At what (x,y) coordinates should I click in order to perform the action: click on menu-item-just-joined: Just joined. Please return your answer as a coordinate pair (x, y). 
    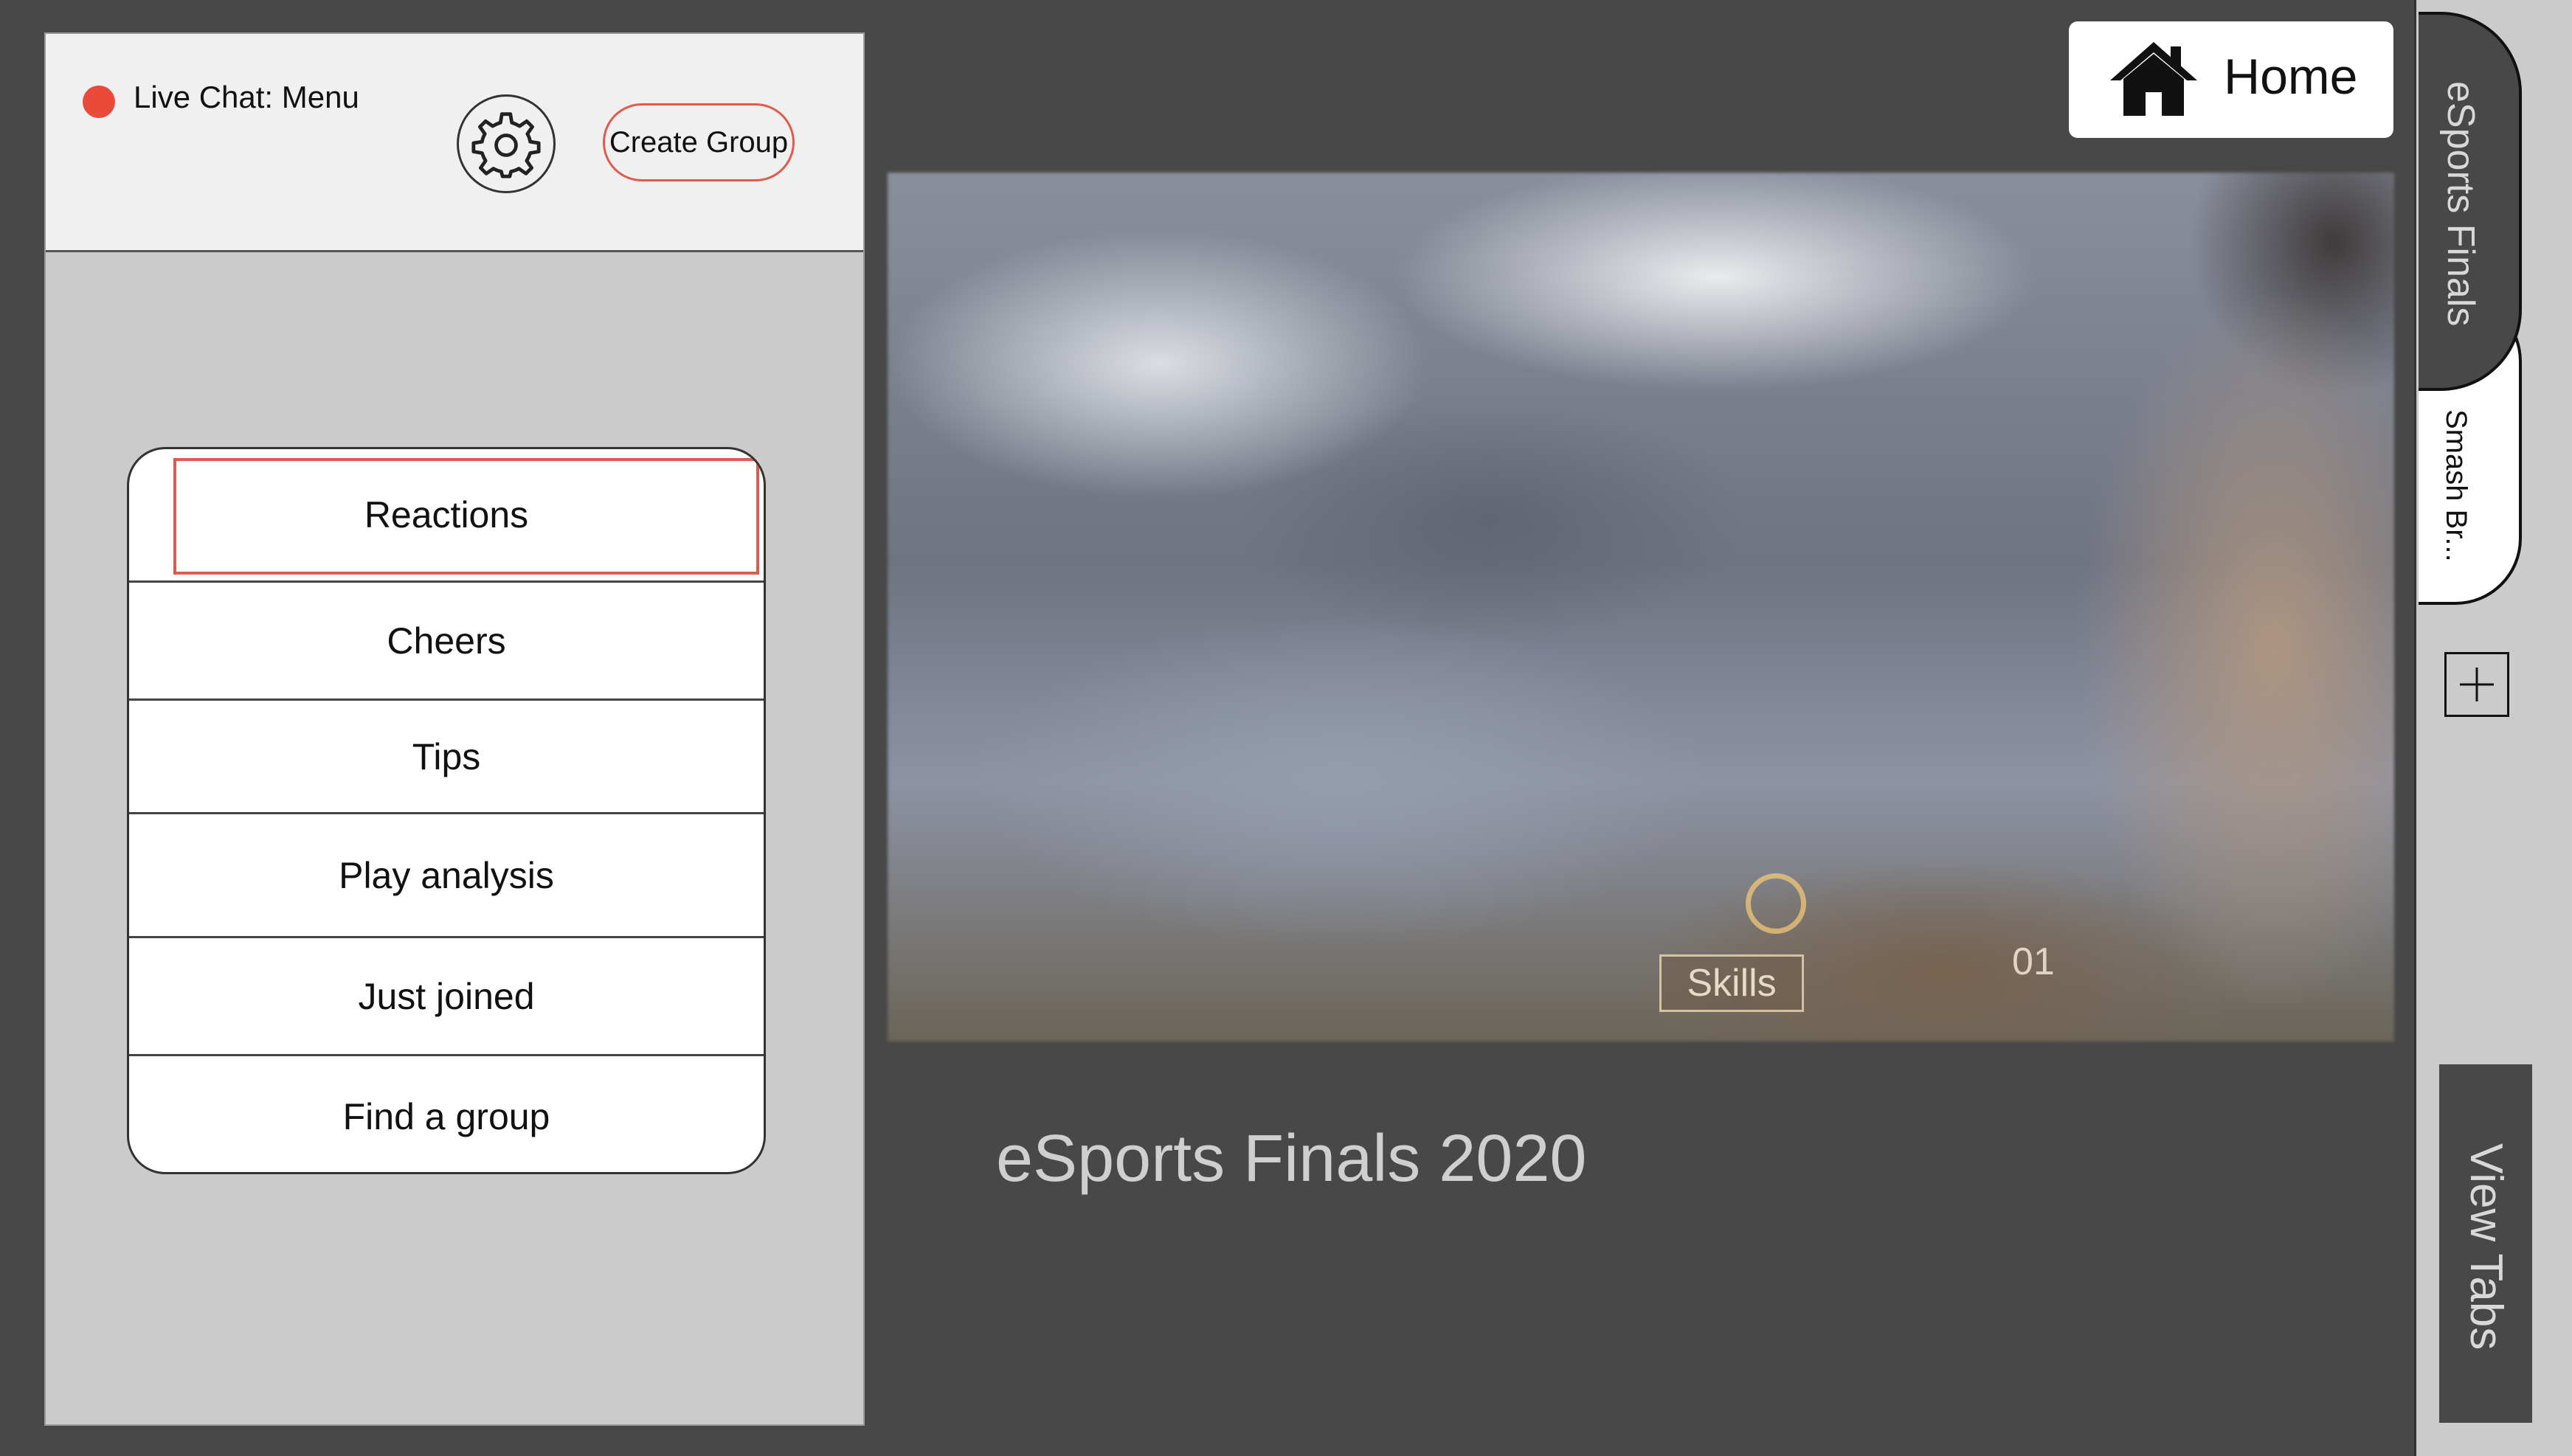
    Looking at the image, I should click on (447, 995).